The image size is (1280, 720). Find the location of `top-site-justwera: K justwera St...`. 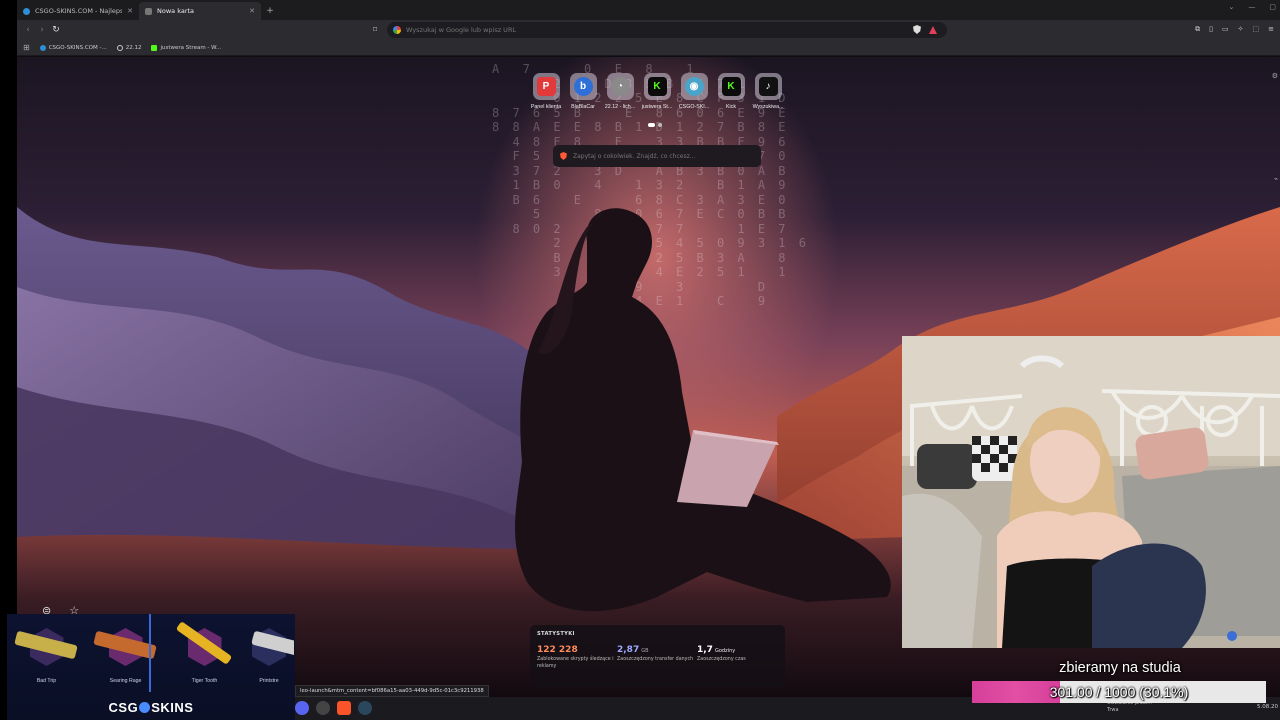

top-site-justwera: K justwera St... is located at coordinates (657, 91).